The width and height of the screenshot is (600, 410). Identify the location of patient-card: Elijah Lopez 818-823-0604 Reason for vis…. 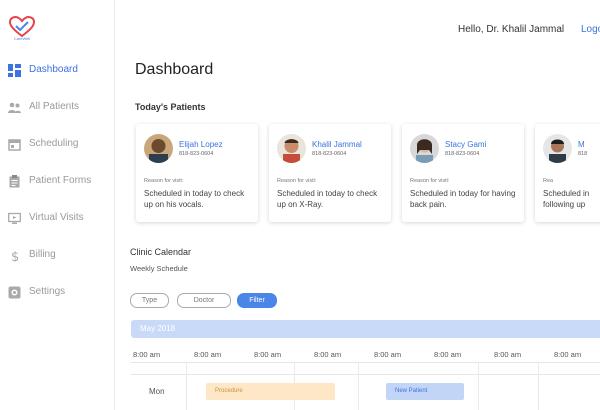
(197, 173).